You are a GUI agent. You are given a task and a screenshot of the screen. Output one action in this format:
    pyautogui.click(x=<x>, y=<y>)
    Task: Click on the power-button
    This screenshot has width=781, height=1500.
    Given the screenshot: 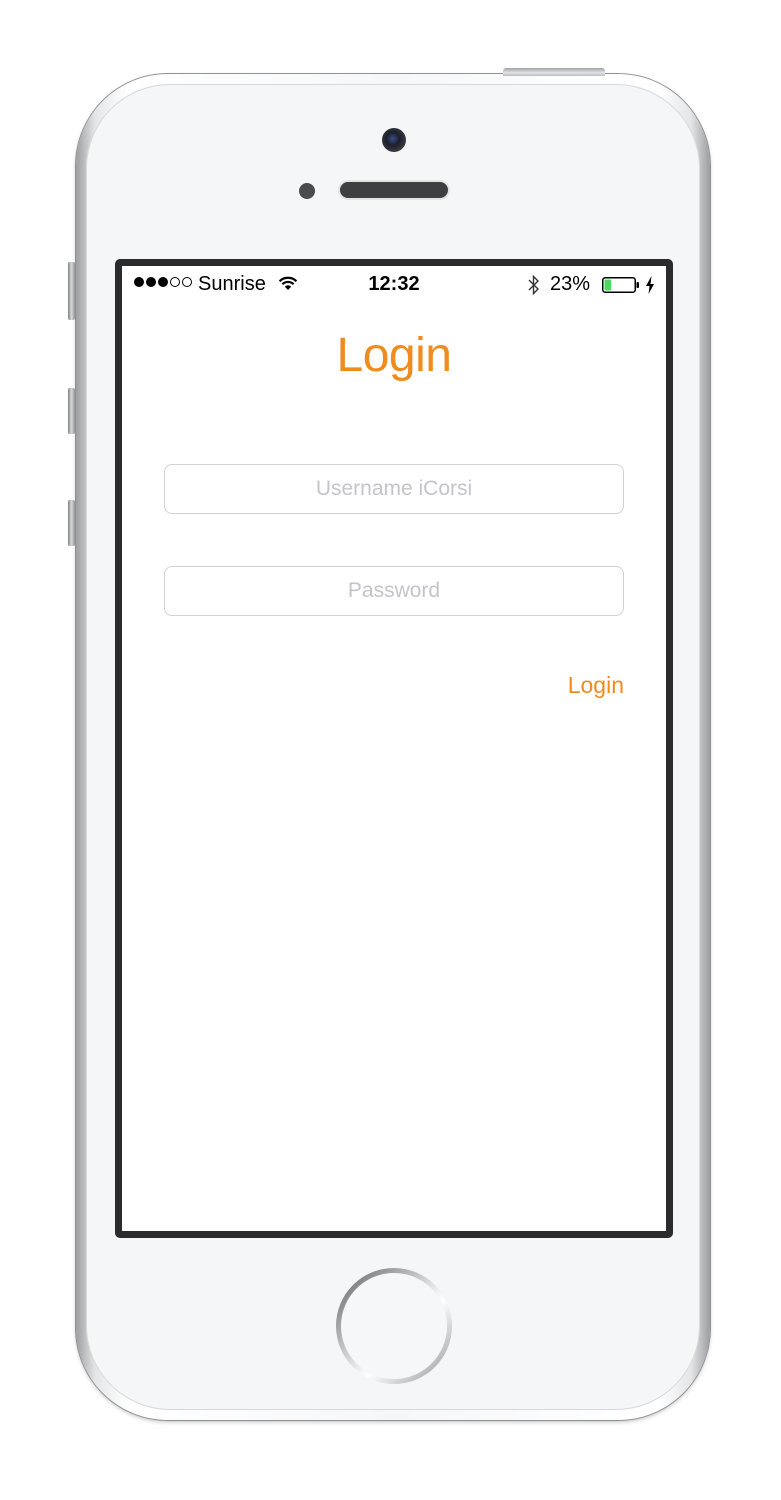 What is the action you would take?
    pyautogui.click(x=554, y=72)
    